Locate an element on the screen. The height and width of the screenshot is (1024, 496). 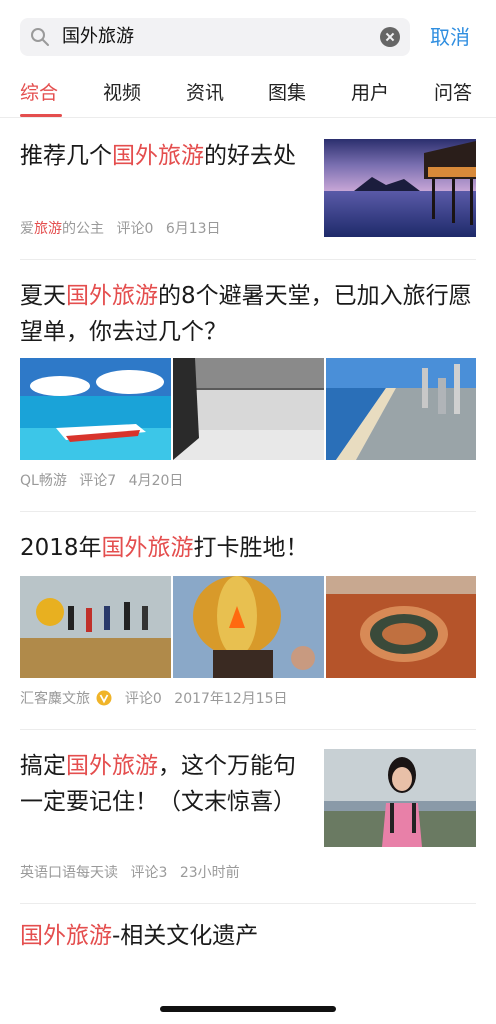
article-meta: 英语口语每天读 评论3 23小时前 is located at coordinates (134, 873).